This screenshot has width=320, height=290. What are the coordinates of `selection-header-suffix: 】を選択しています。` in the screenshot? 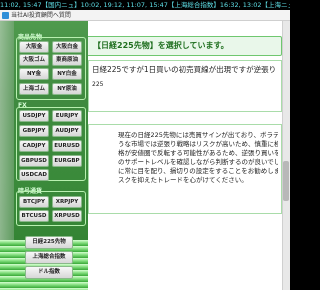 It's located at (189, 45).